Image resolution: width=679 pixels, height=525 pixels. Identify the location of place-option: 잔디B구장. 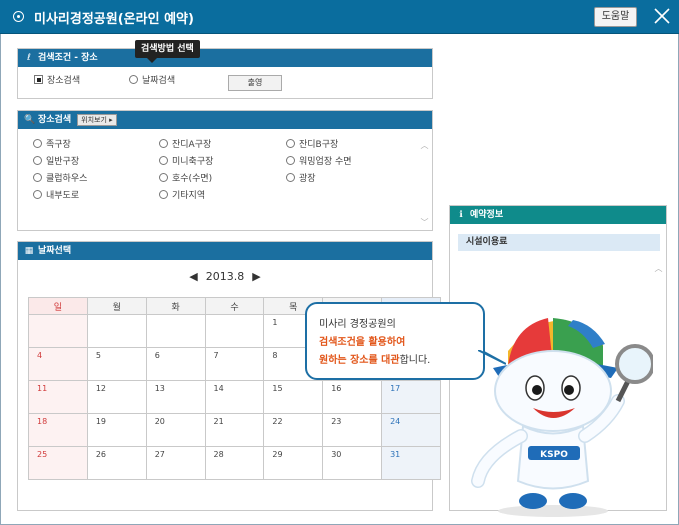
(312, 143).